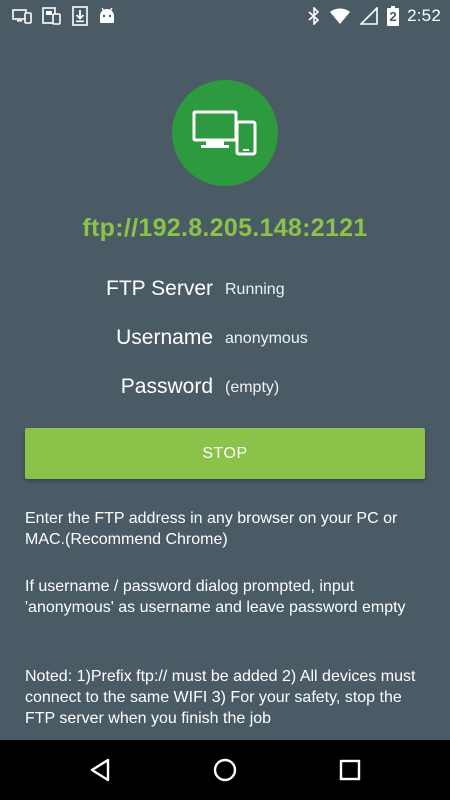 This screenshot has height=800, width=450. I want to click on navigation-bar, so click(225, 770).